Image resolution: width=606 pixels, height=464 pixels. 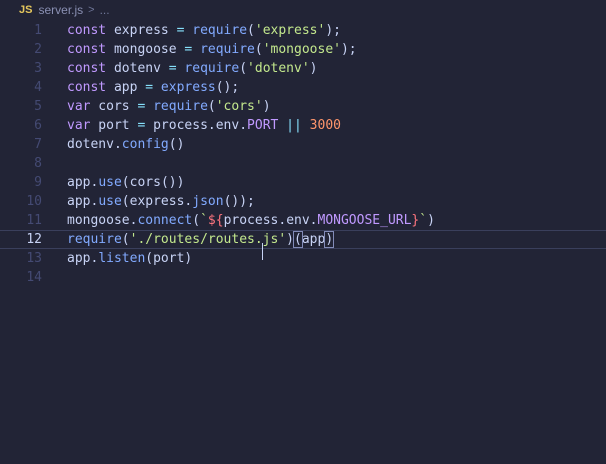 I want to click on line-number: 4, so click(x=38, y=87).